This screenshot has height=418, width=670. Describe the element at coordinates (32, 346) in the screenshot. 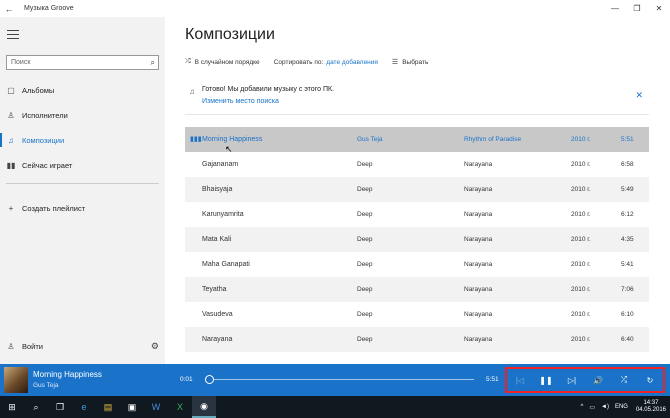

I see `login-label: Войти` at that location.